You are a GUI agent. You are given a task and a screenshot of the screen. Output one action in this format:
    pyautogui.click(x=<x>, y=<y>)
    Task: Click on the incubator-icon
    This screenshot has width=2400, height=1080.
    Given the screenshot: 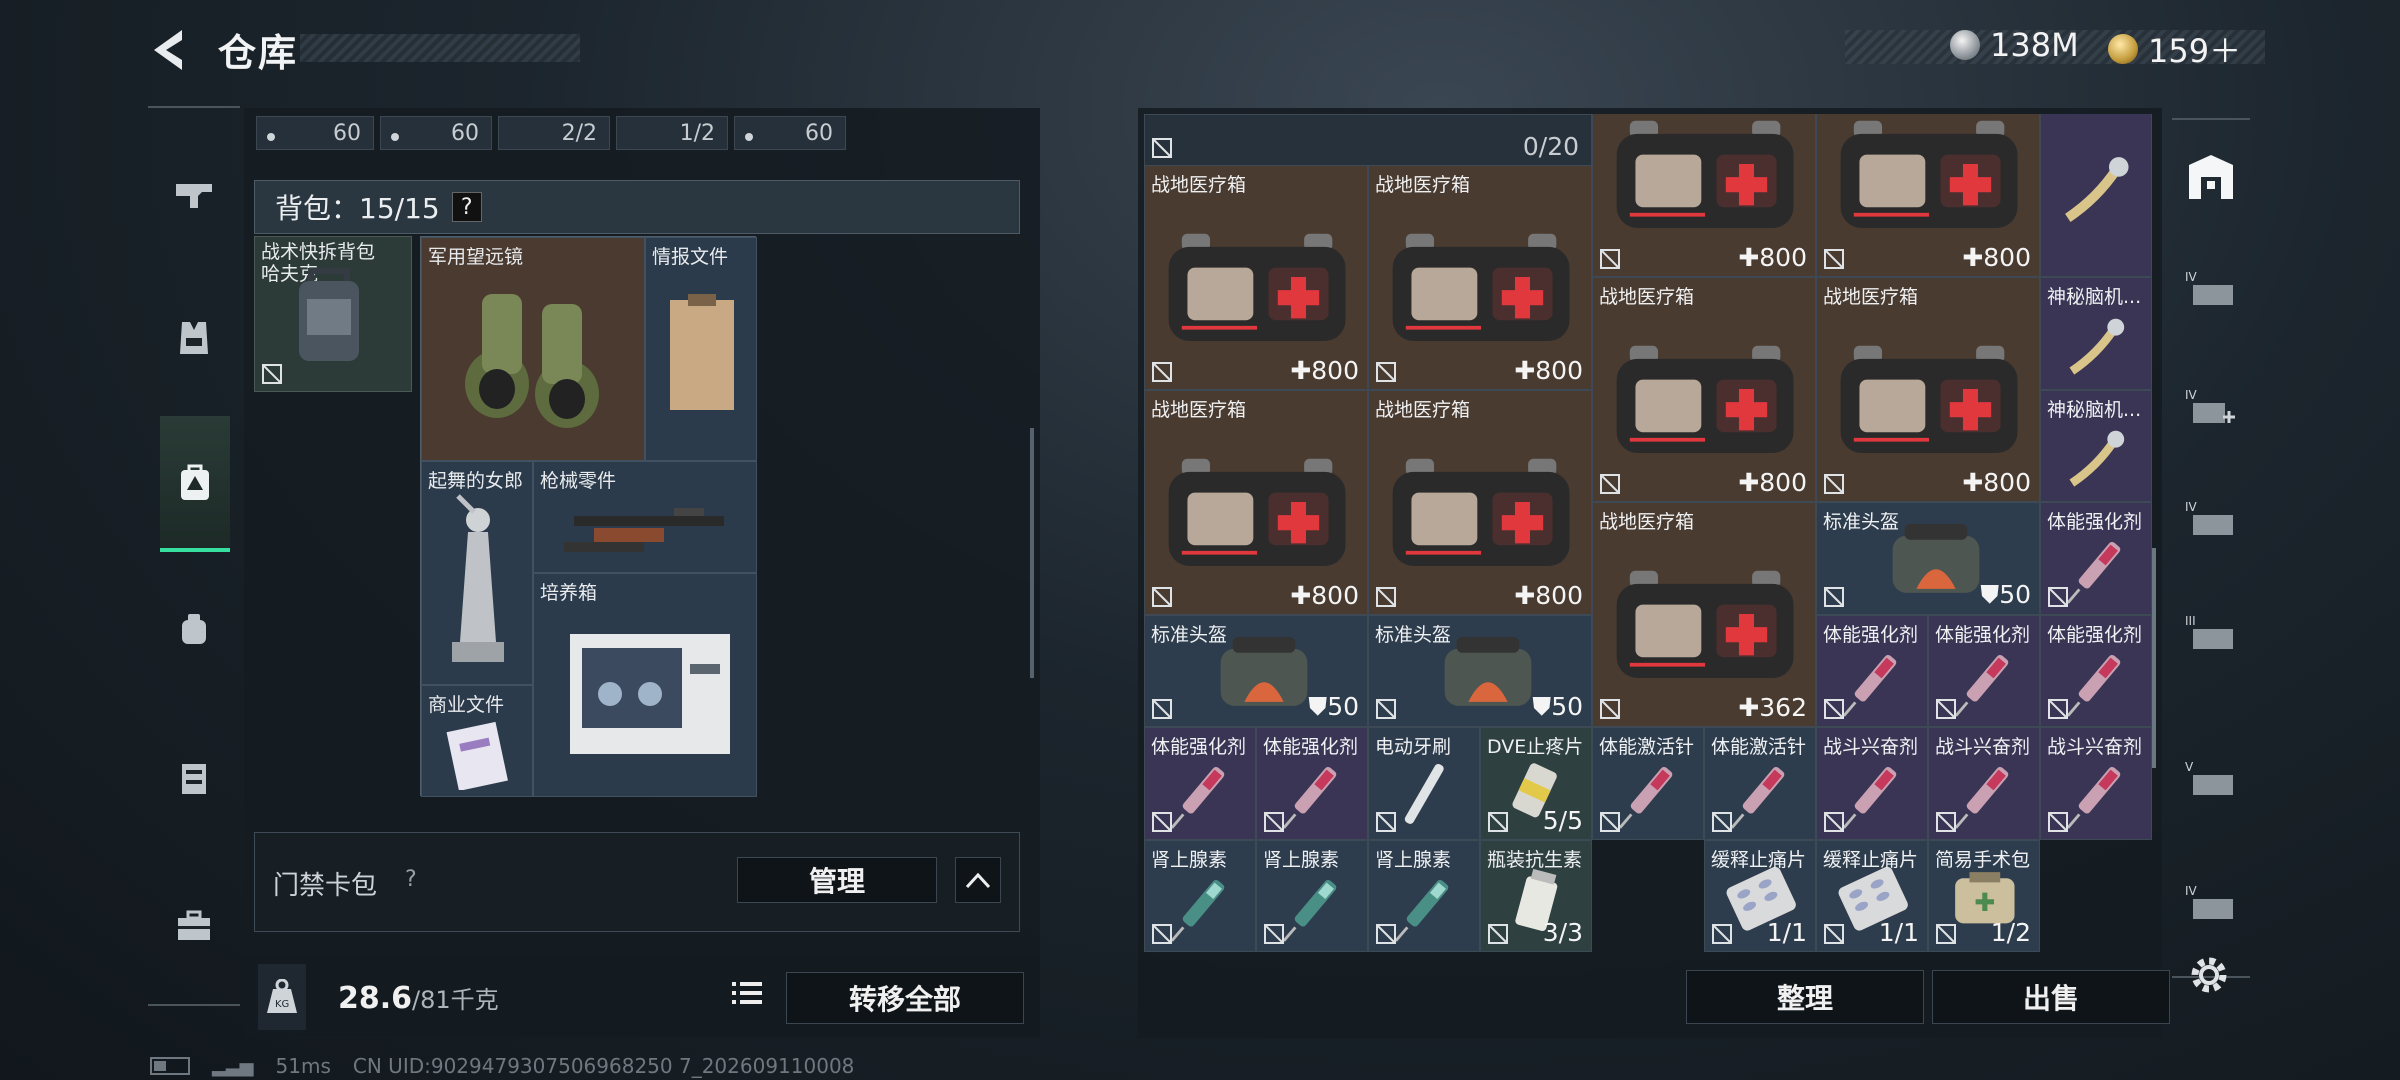 What is the action you would take?
    pyautogui.click(x=650, y=694)
    